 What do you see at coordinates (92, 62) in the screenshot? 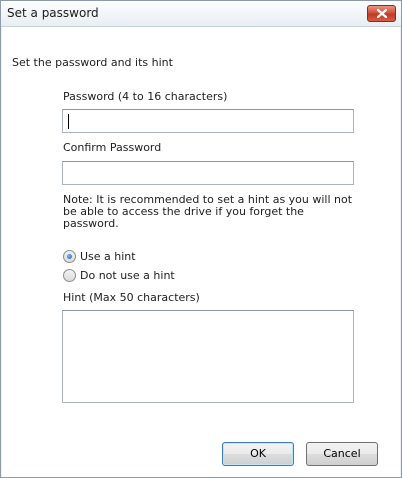
I see `dialog-heading: Set the password and its hint` at bounding box center [92, 62].